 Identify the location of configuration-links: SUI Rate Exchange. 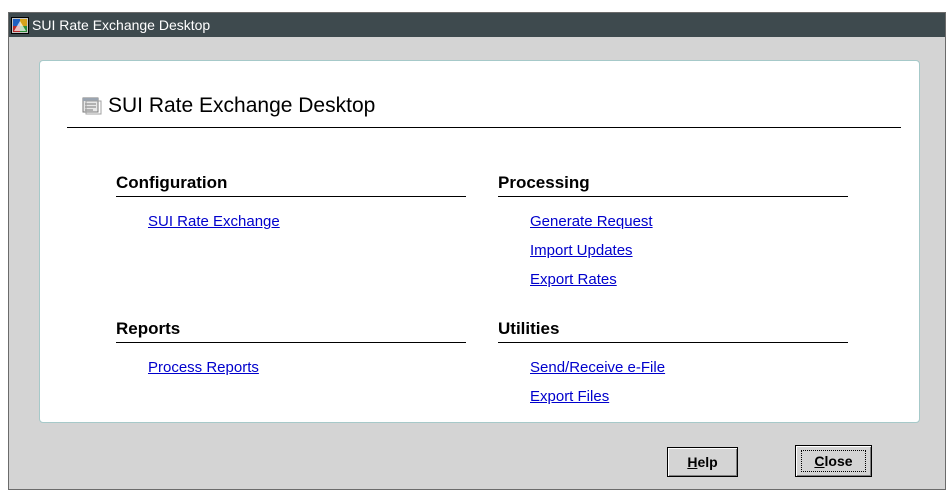
(291, 216).